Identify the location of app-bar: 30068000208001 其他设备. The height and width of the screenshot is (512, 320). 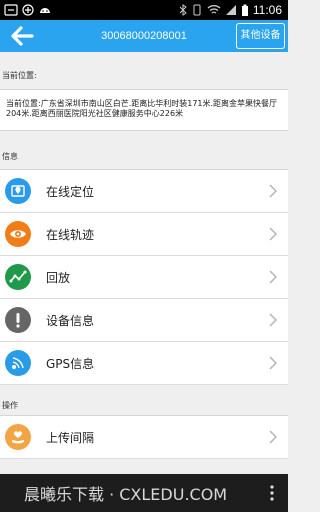
(144, 36).